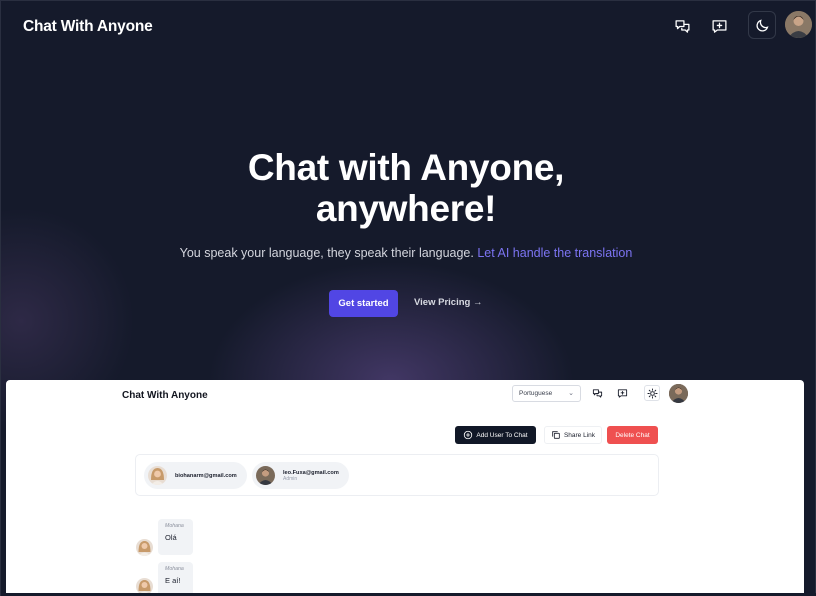 Image resolution: width=816 pixels, height=596 pixels. What do you see at coordinates (406, 167) in the screenshot?
I see `hero-title-line1: Chat with Anyone,` at bounding box center [406, 167].